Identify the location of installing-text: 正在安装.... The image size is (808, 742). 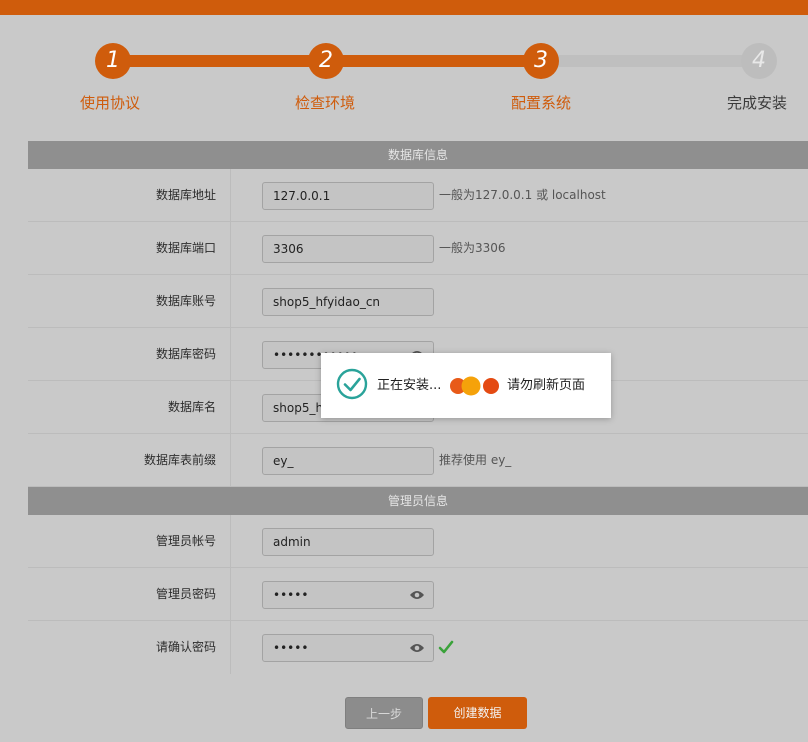
(409, 385).